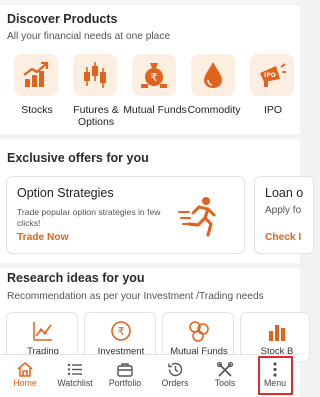  Describe the element at coordinates (283, 237) in the screenshot. I see `check-link: Check I` at that location.